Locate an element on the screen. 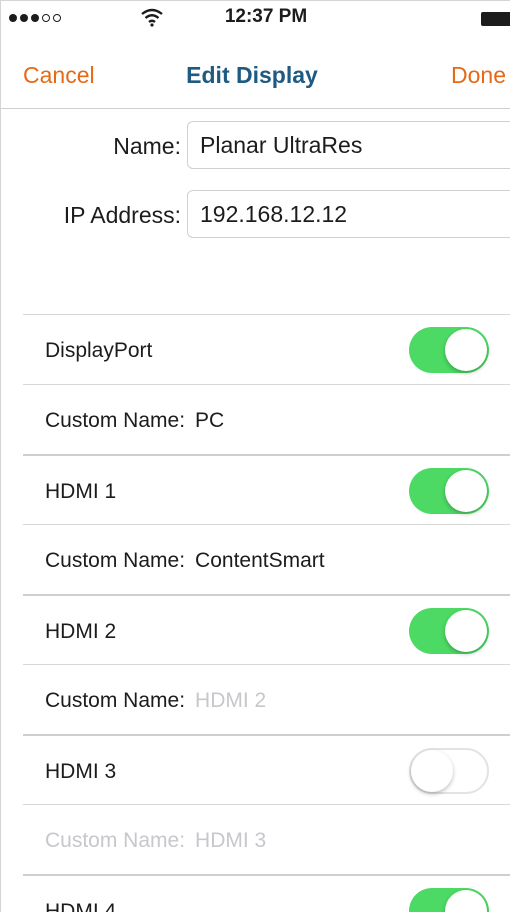 This screenshot has width=510, height=912. input-row: HDMI 1 is located at coordinates (266, 489).